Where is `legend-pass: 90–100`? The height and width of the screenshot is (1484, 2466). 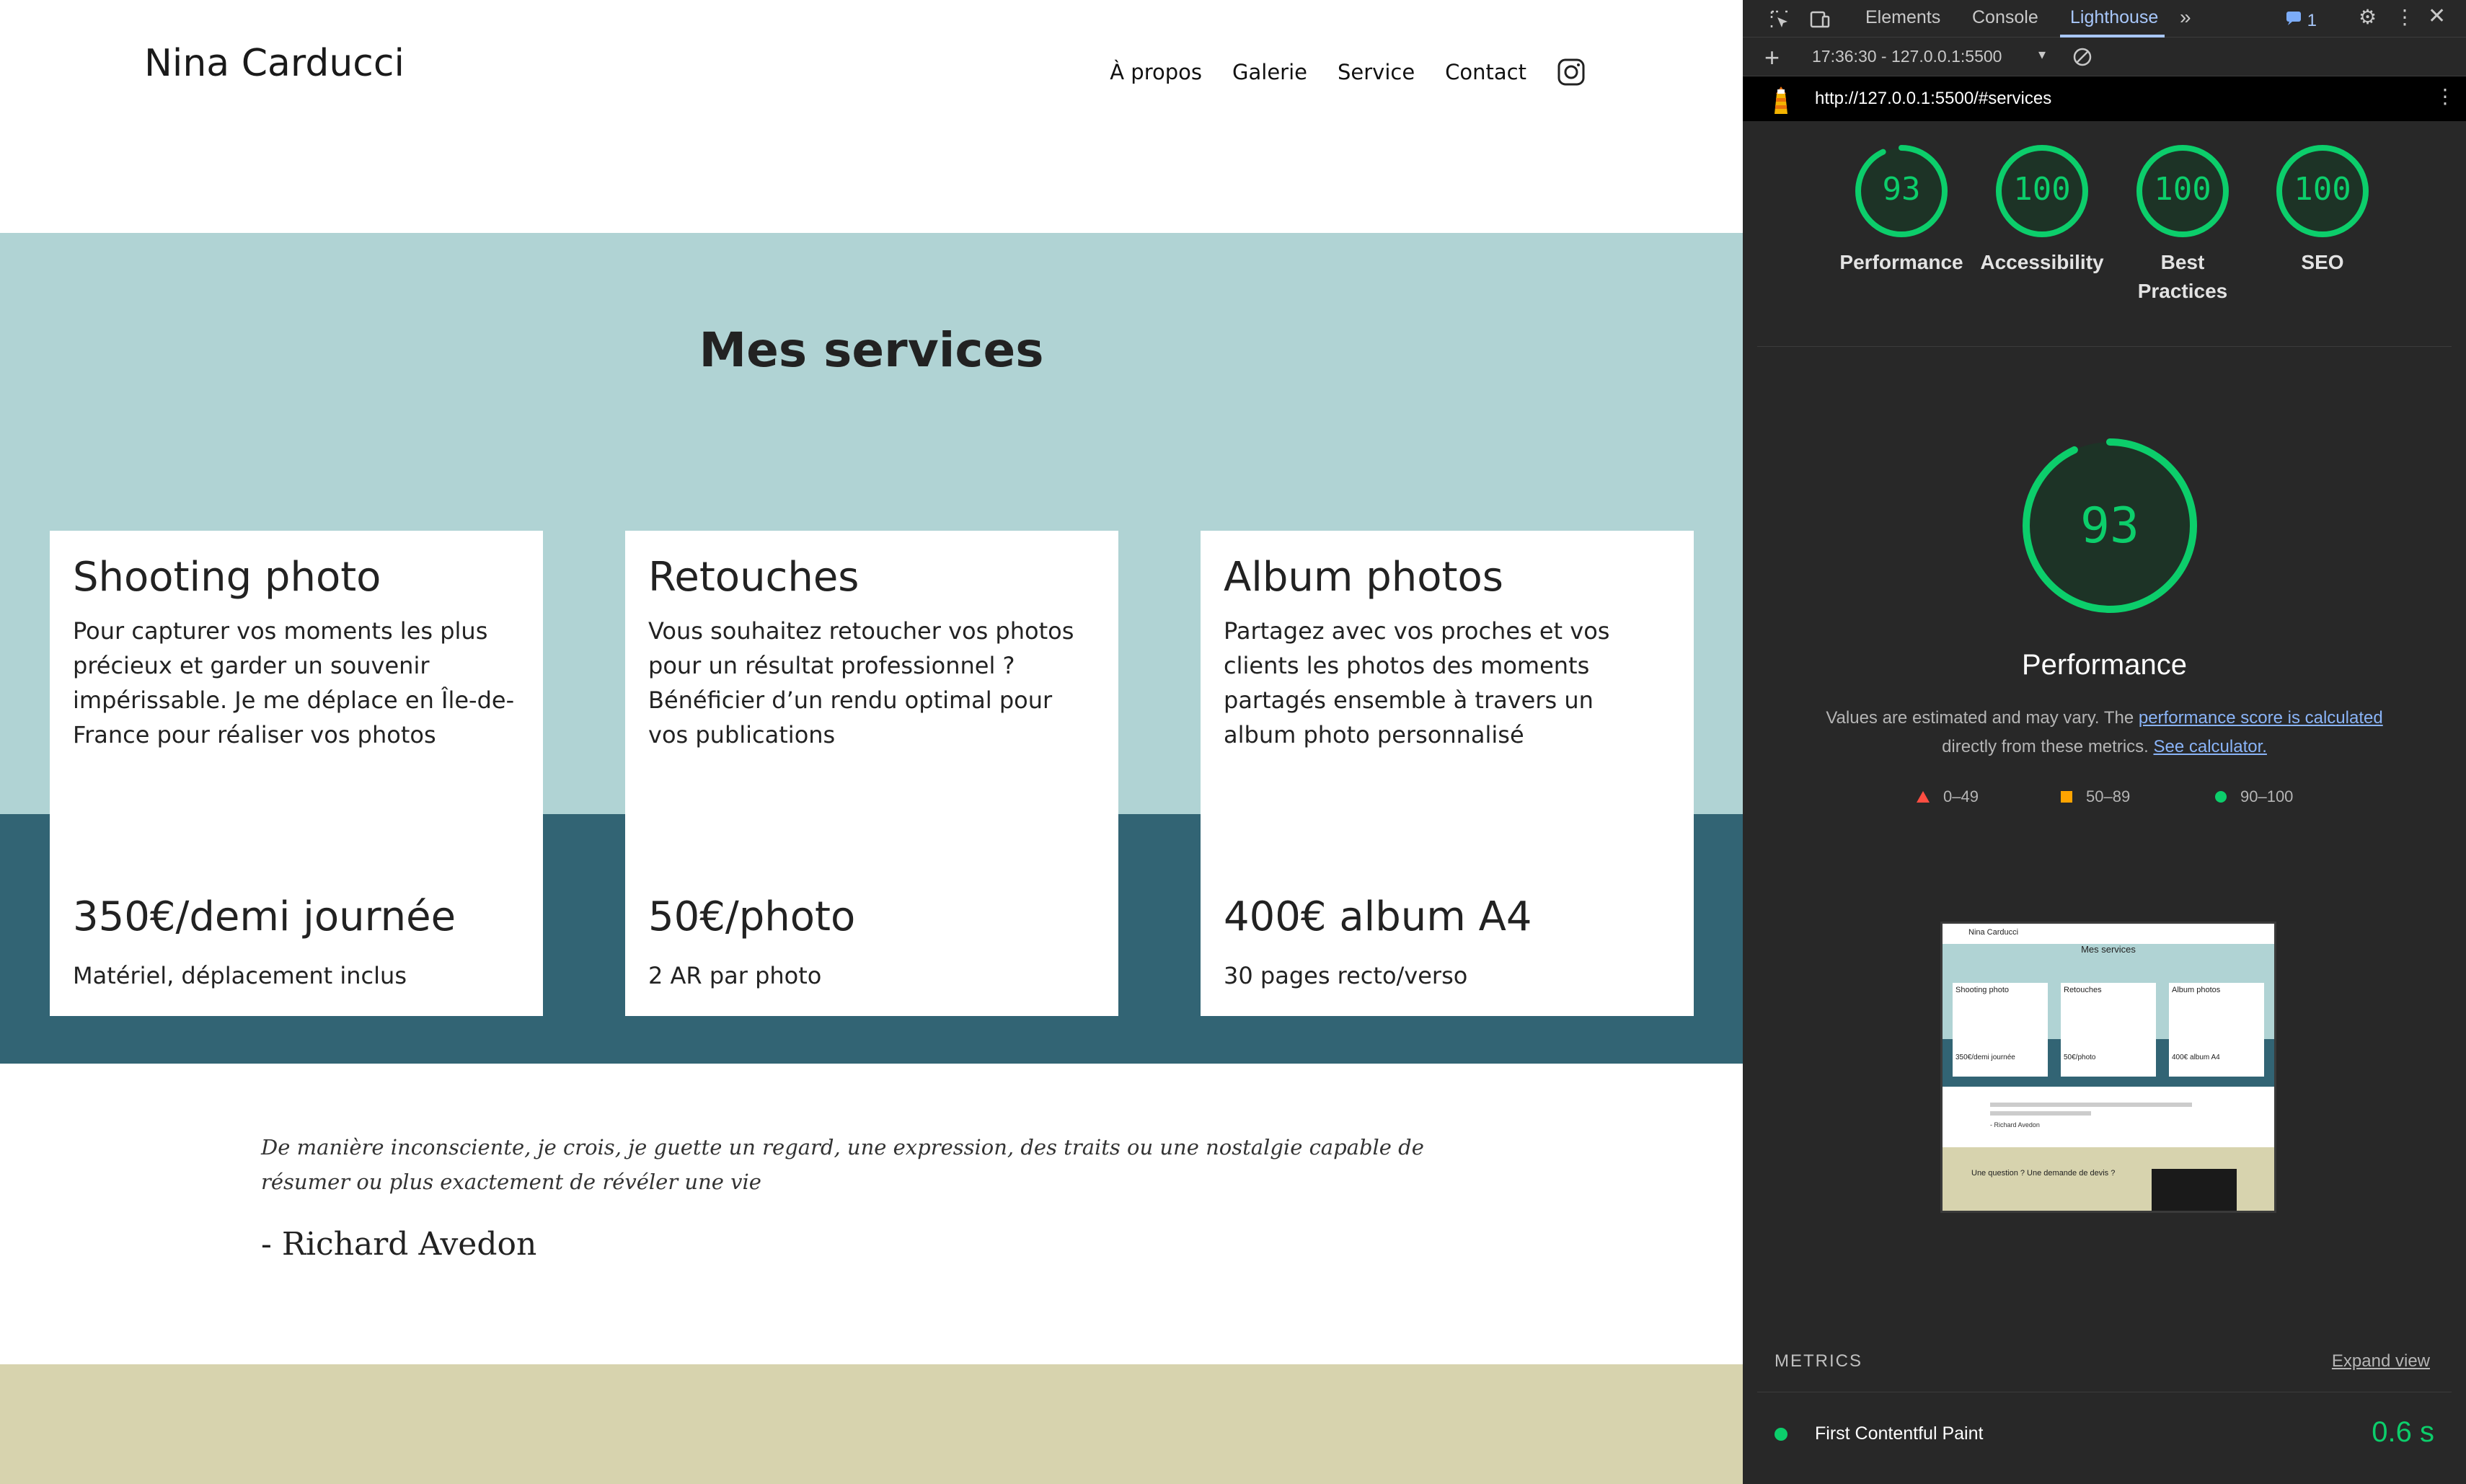 legend-pass: 90–100 is located at coordinates (2253, 797).